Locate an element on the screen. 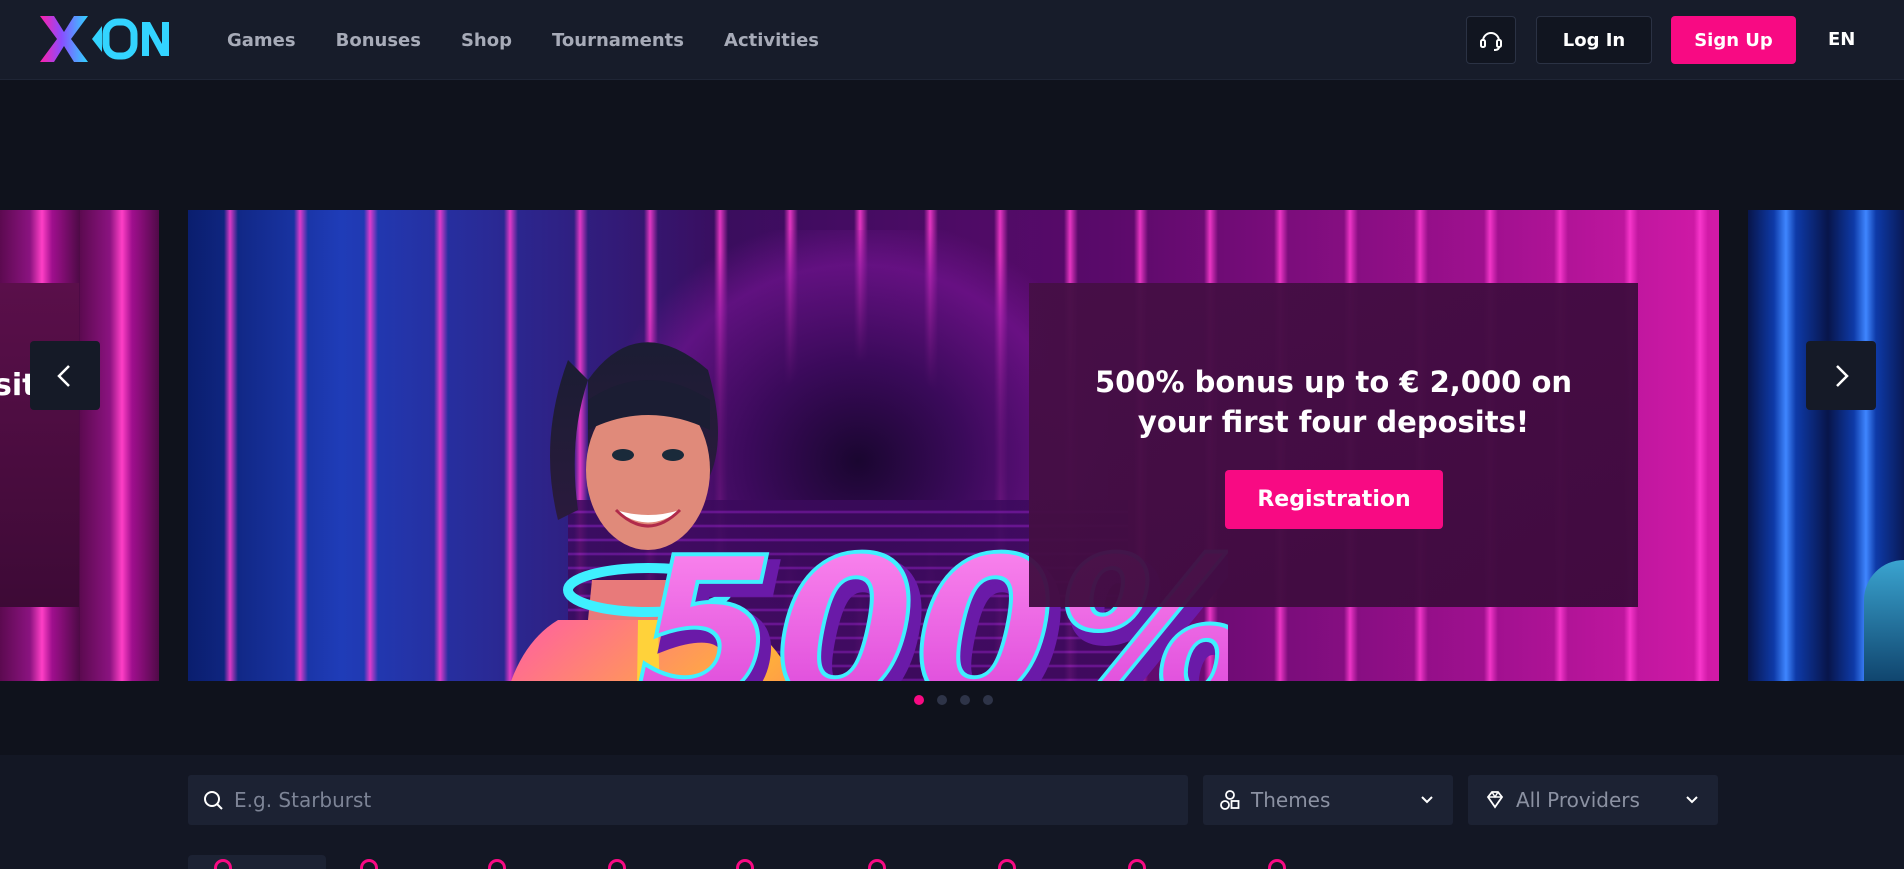  nav-bonuses: Bonuses is located at coordinates (378, 40).